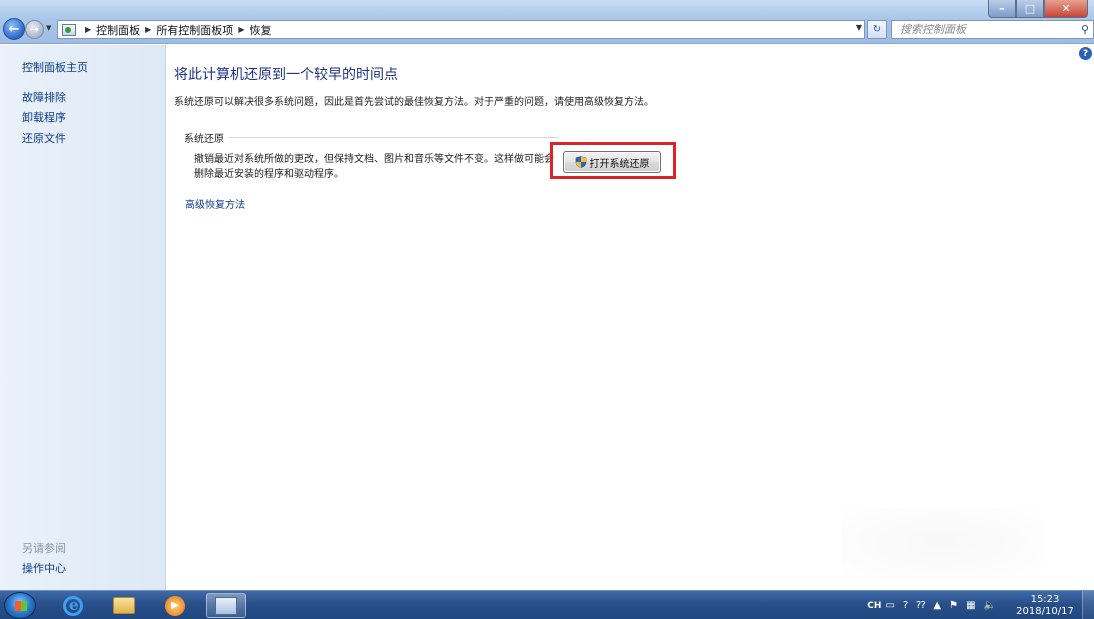  Describe the element at coordinates (1088, 605) in the screenshot. I see `show-desktop-button` at that location.